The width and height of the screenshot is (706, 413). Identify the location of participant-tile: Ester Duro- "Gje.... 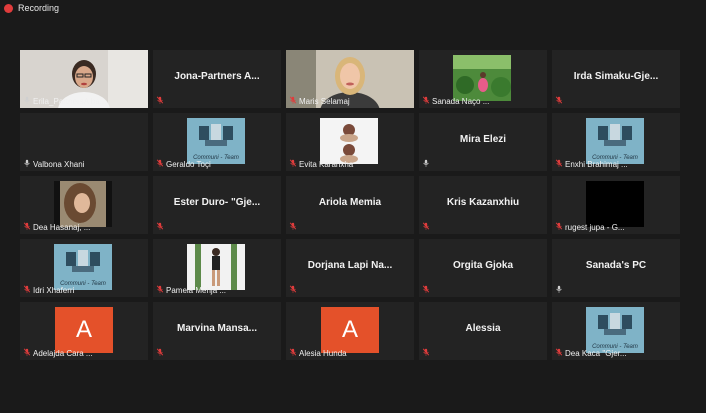
(217, 205).